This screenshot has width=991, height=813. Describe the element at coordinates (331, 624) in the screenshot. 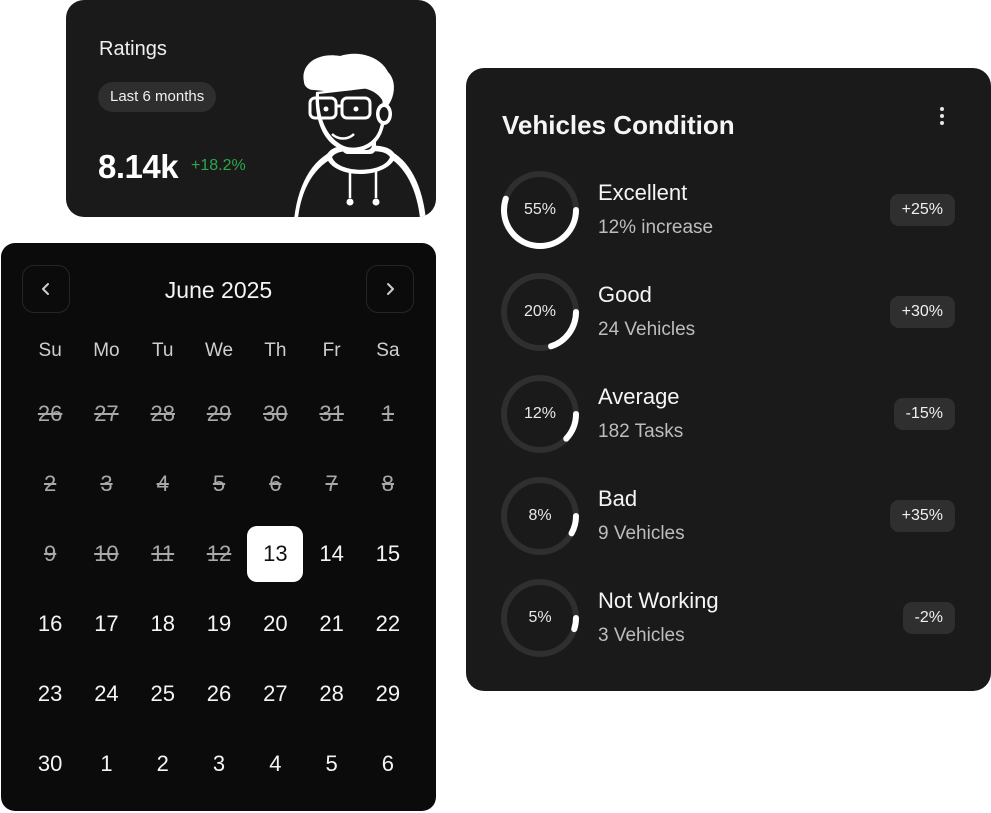

I see `calendar-day: 21` at that location.